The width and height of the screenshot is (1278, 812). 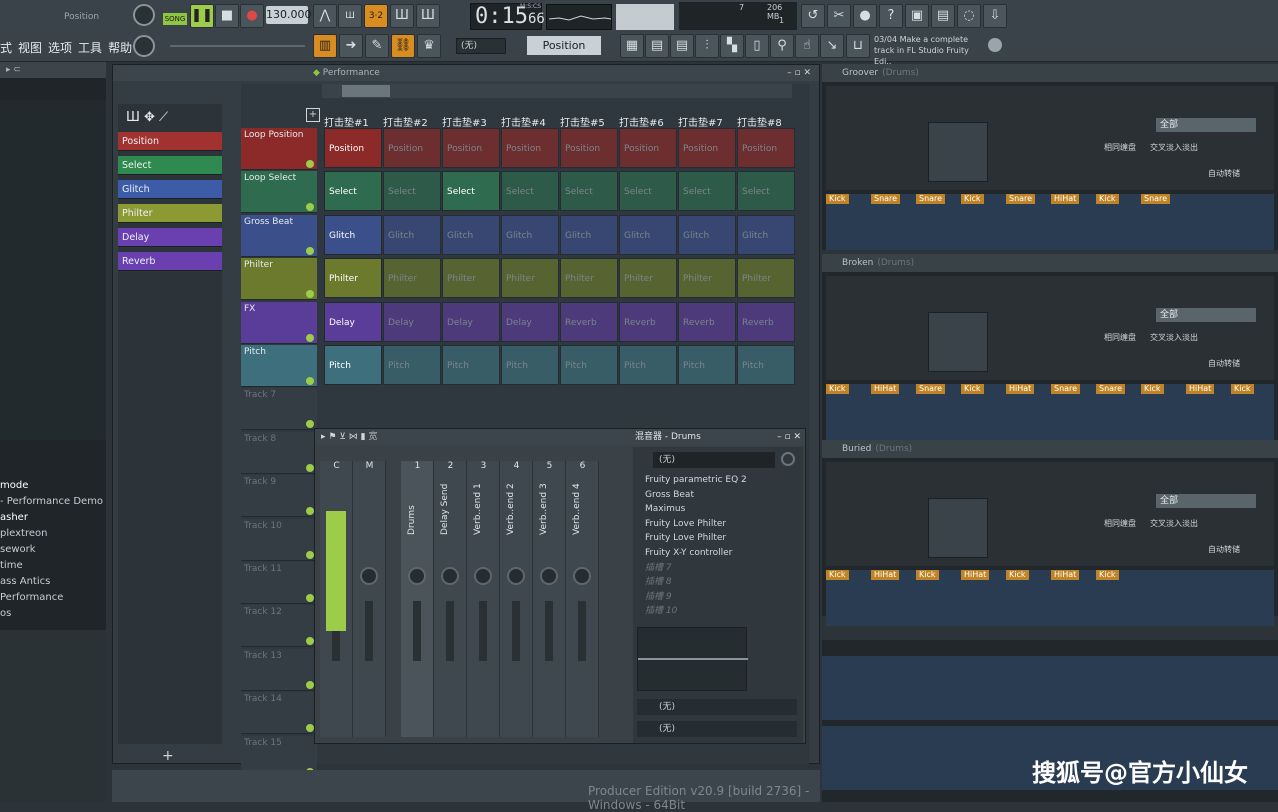 What do you see at coordinates (168, 756) in the screenshot?
I see `add-pattern-button: +` at bounding box center [168, 756].